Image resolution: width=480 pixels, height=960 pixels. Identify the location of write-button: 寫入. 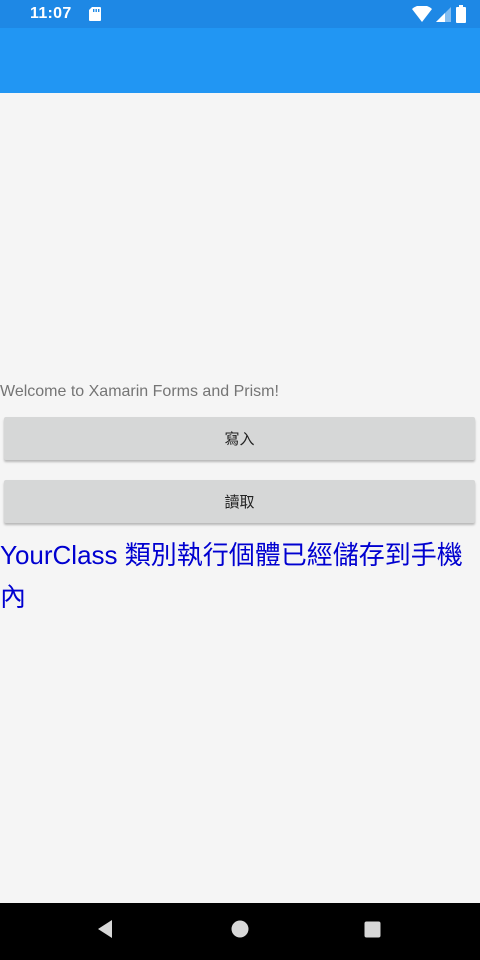
(239, 438).